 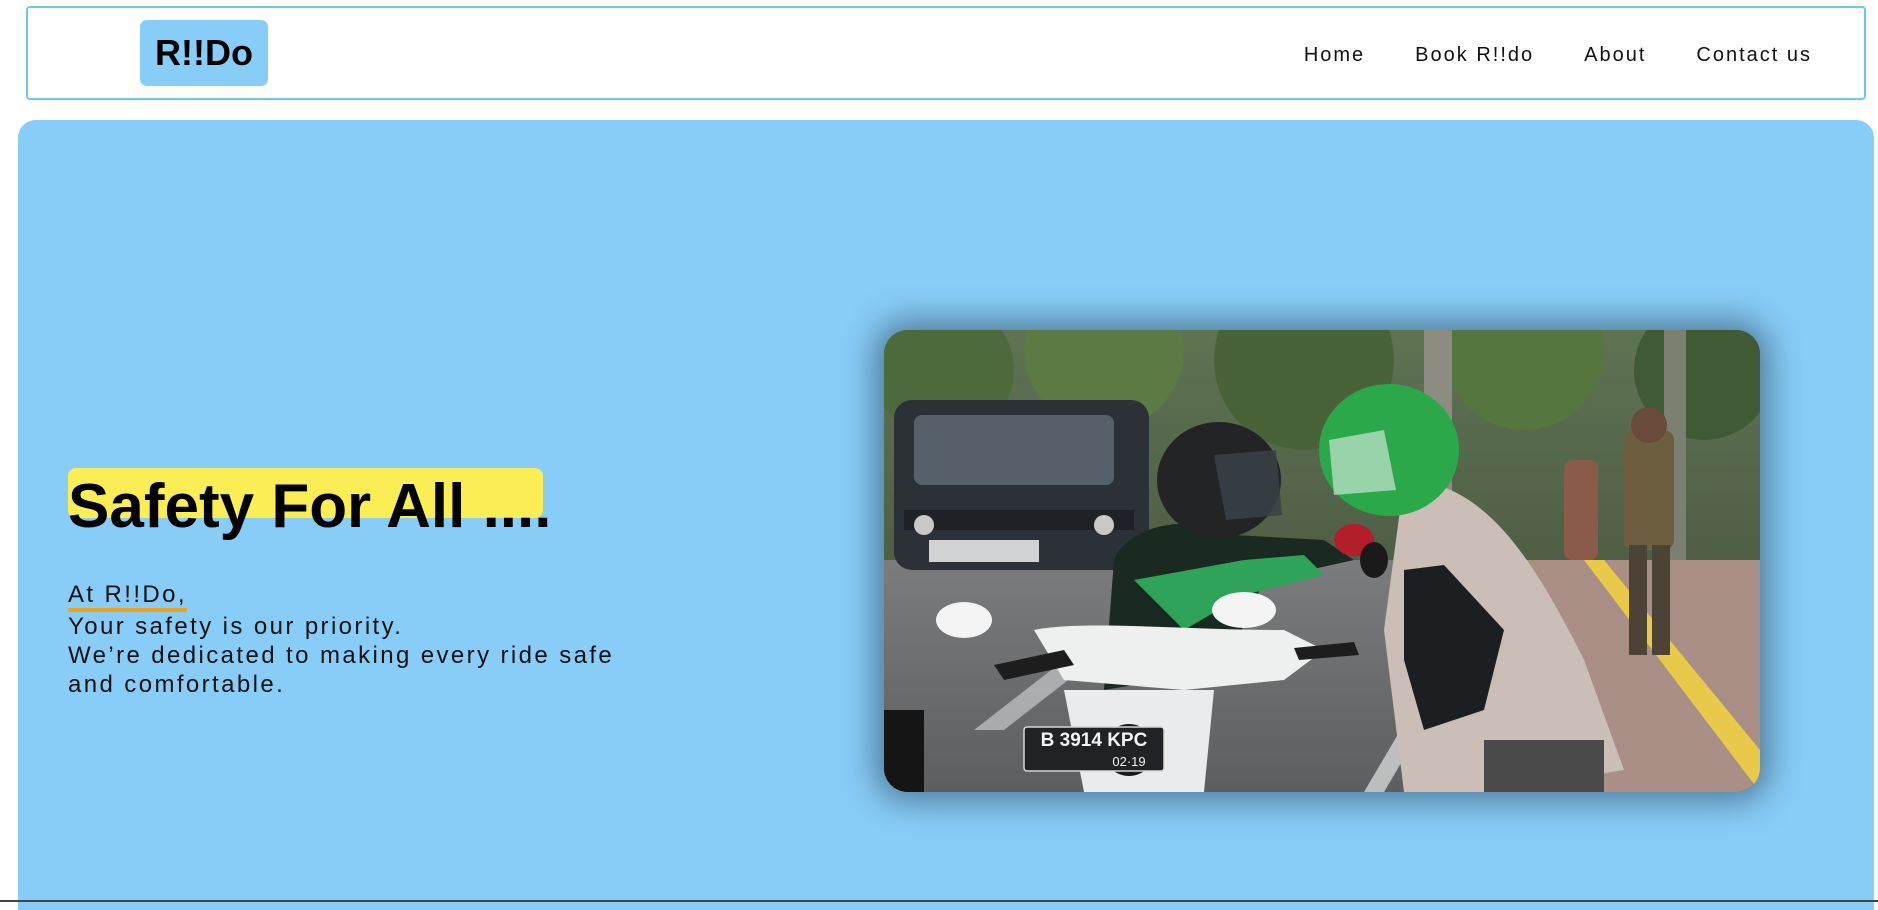 What do you see at coordinates (1558, 55) in the screenshot?
I see `main-nav: Home Book R!!do About Contact us` at bounding box center [1558, 55].